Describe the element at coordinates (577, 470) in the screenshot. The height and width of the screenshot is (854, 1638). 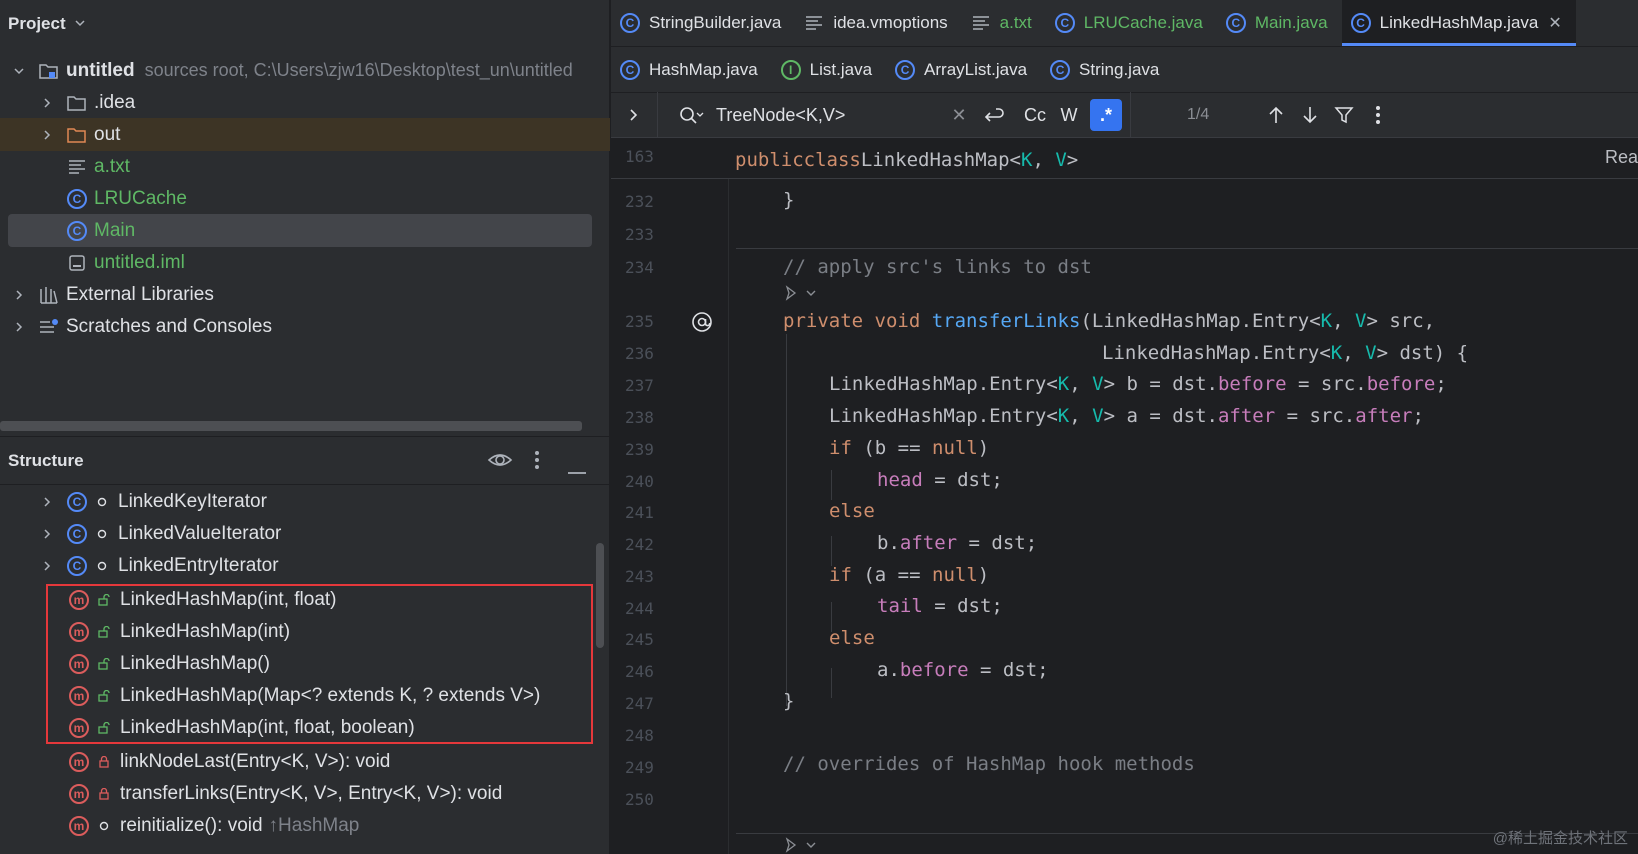
I see `minimize-icon` at that location.